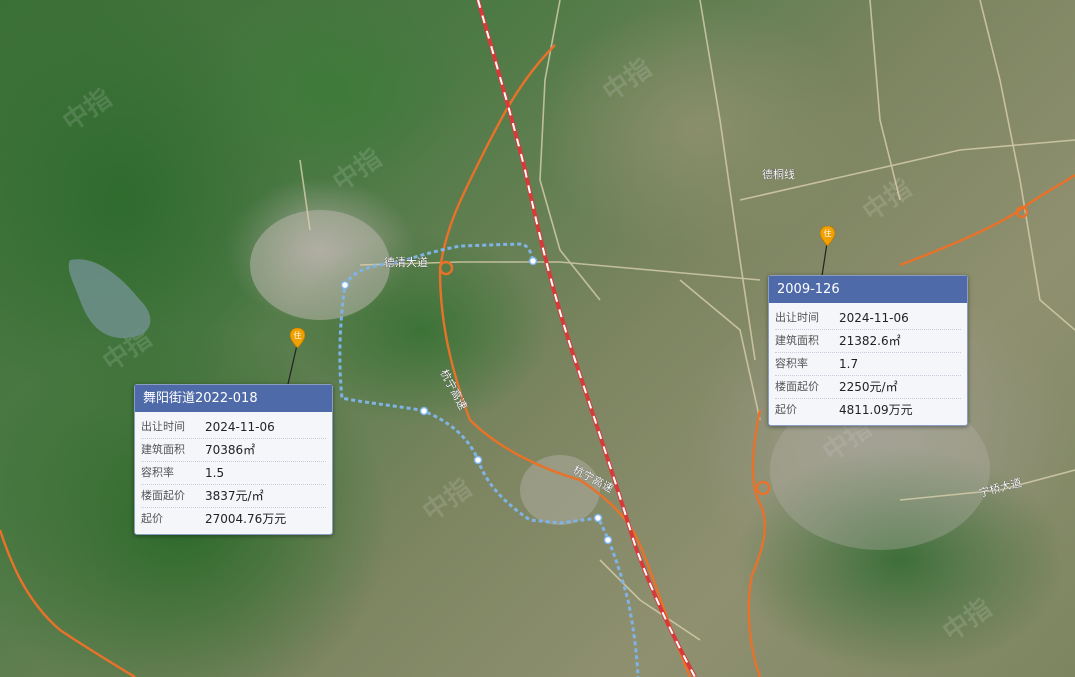 This screenshot has height=677, width=1075. I want to click on road-label-deheng-line: 德桐线, so click(778, 174).